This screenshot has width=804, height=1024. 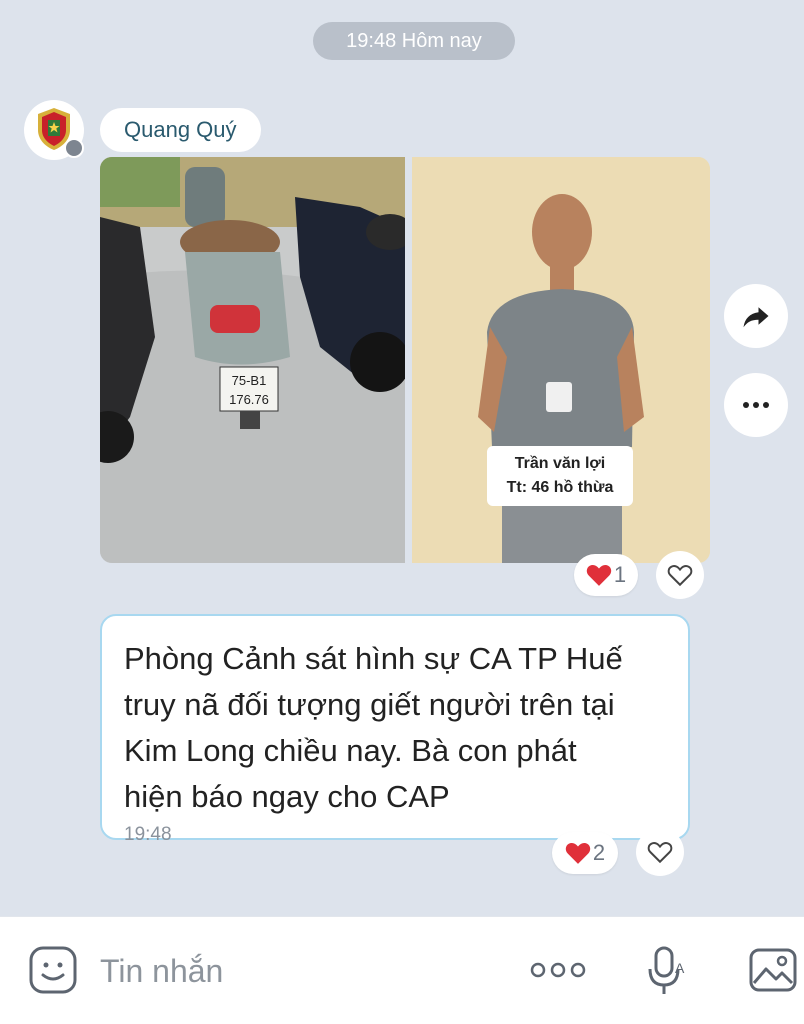 I want to click on text-like-button, so click(x=660, y=852).